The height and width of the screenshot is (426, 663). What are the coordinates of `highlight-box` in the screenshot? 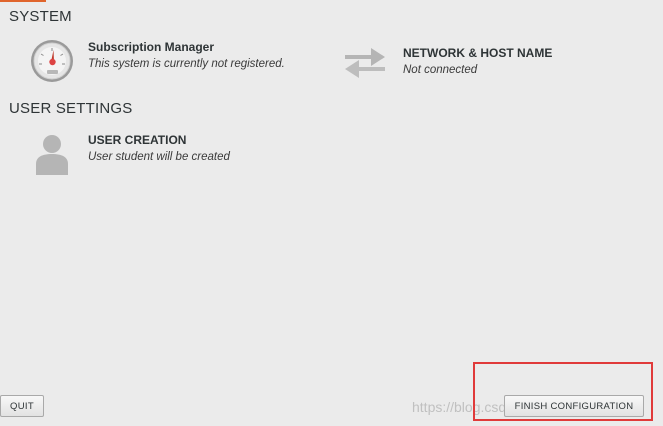 It's located at (563, 391).